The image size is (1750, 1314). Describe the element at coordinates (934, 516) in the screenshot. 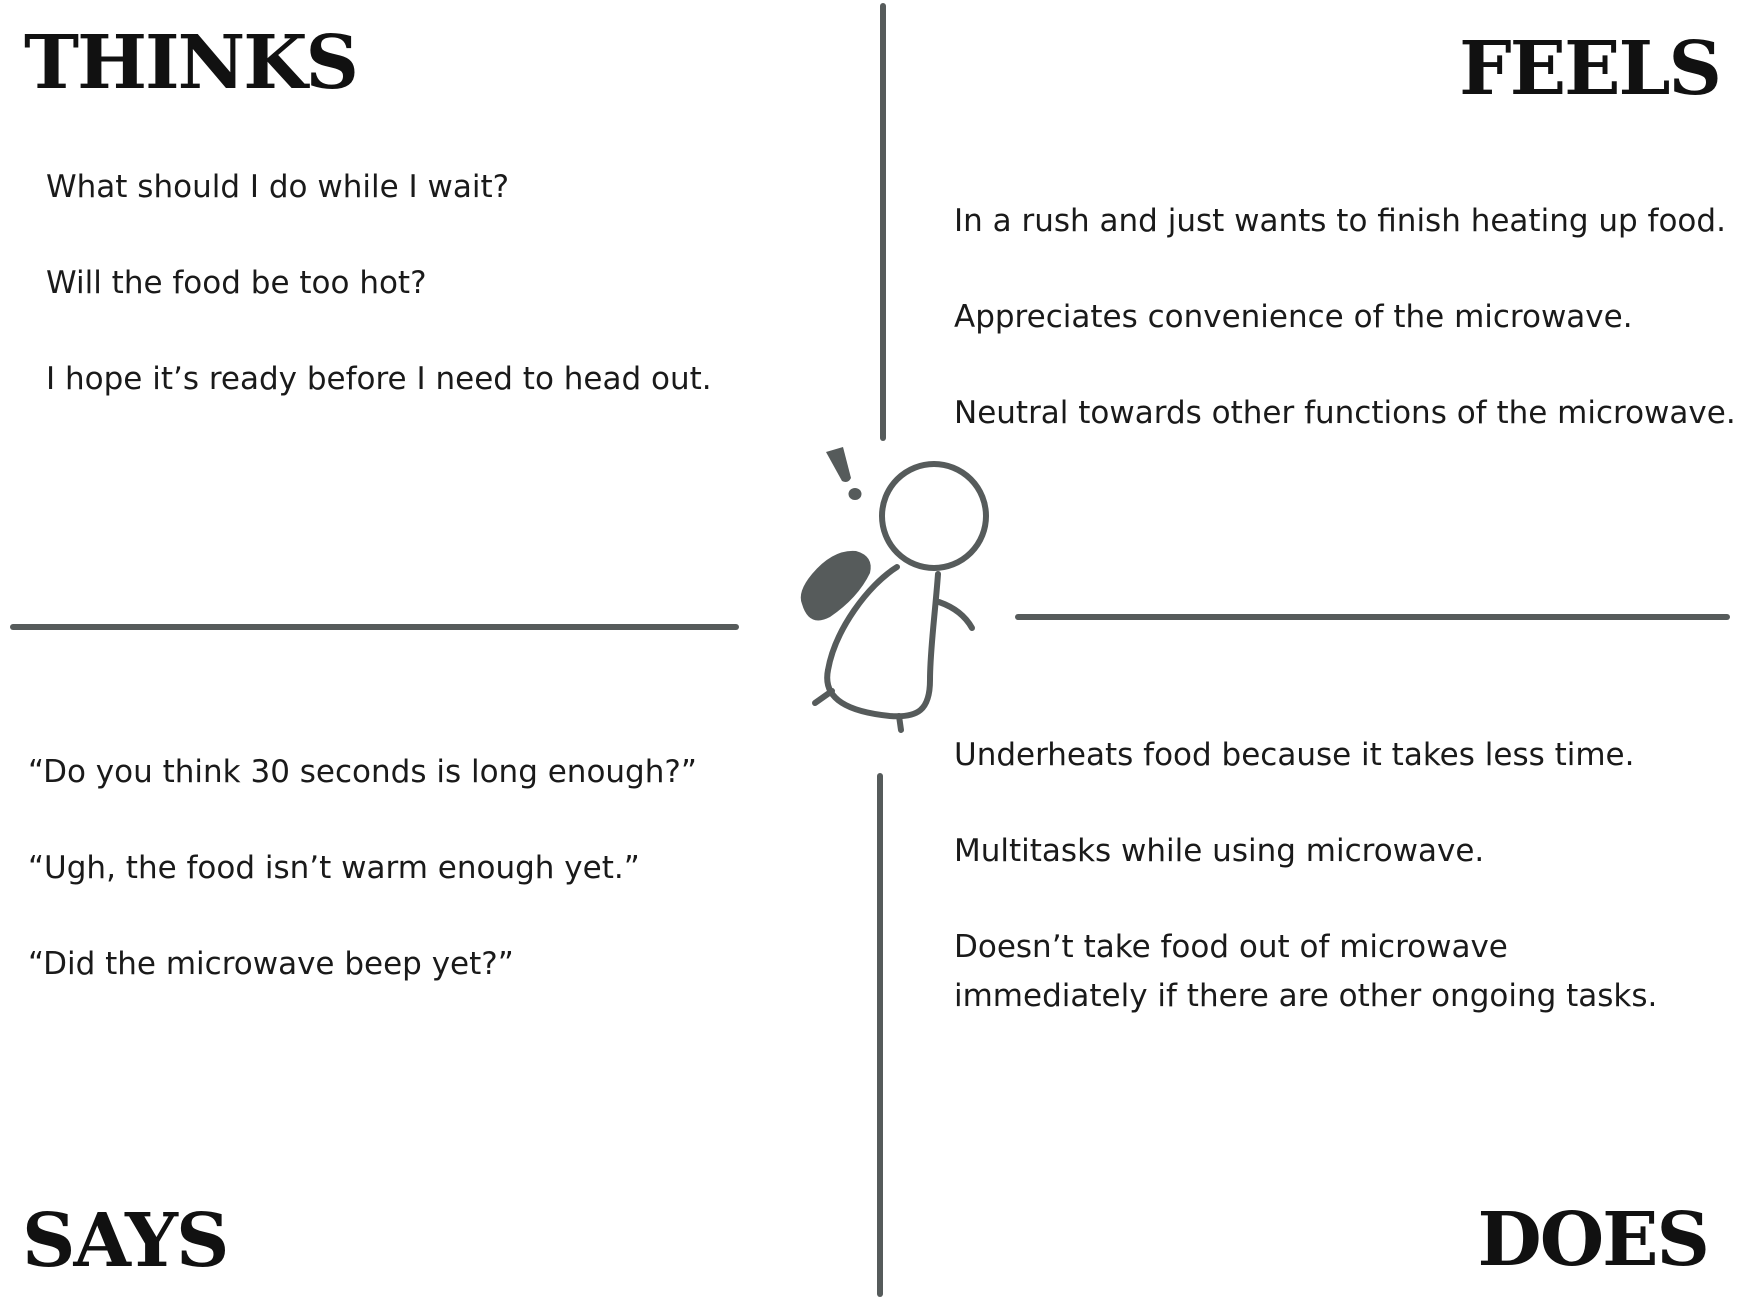

I see `head-shape` at that location.